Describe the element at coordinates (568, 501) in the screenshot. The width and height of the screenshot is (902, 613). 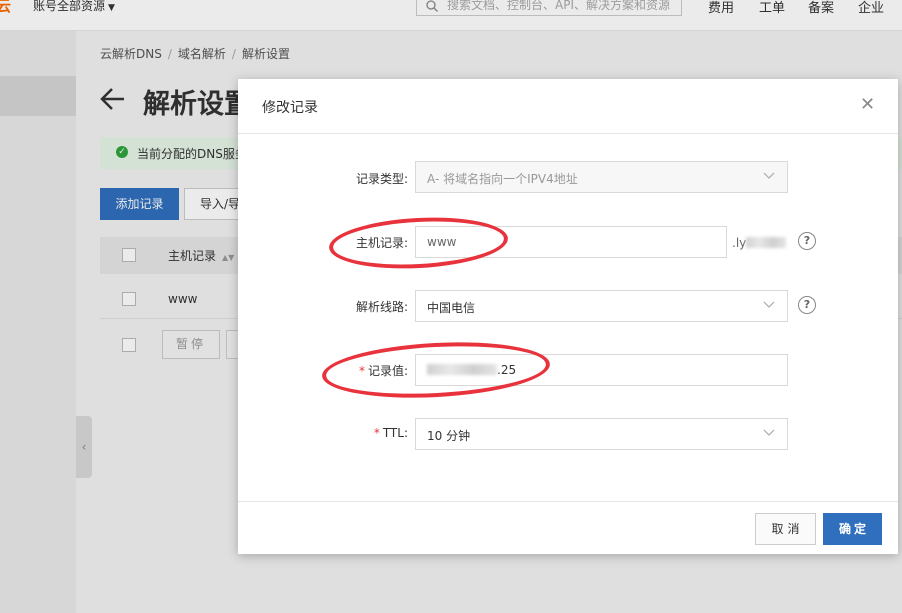
I see `footer-divider` at that location.